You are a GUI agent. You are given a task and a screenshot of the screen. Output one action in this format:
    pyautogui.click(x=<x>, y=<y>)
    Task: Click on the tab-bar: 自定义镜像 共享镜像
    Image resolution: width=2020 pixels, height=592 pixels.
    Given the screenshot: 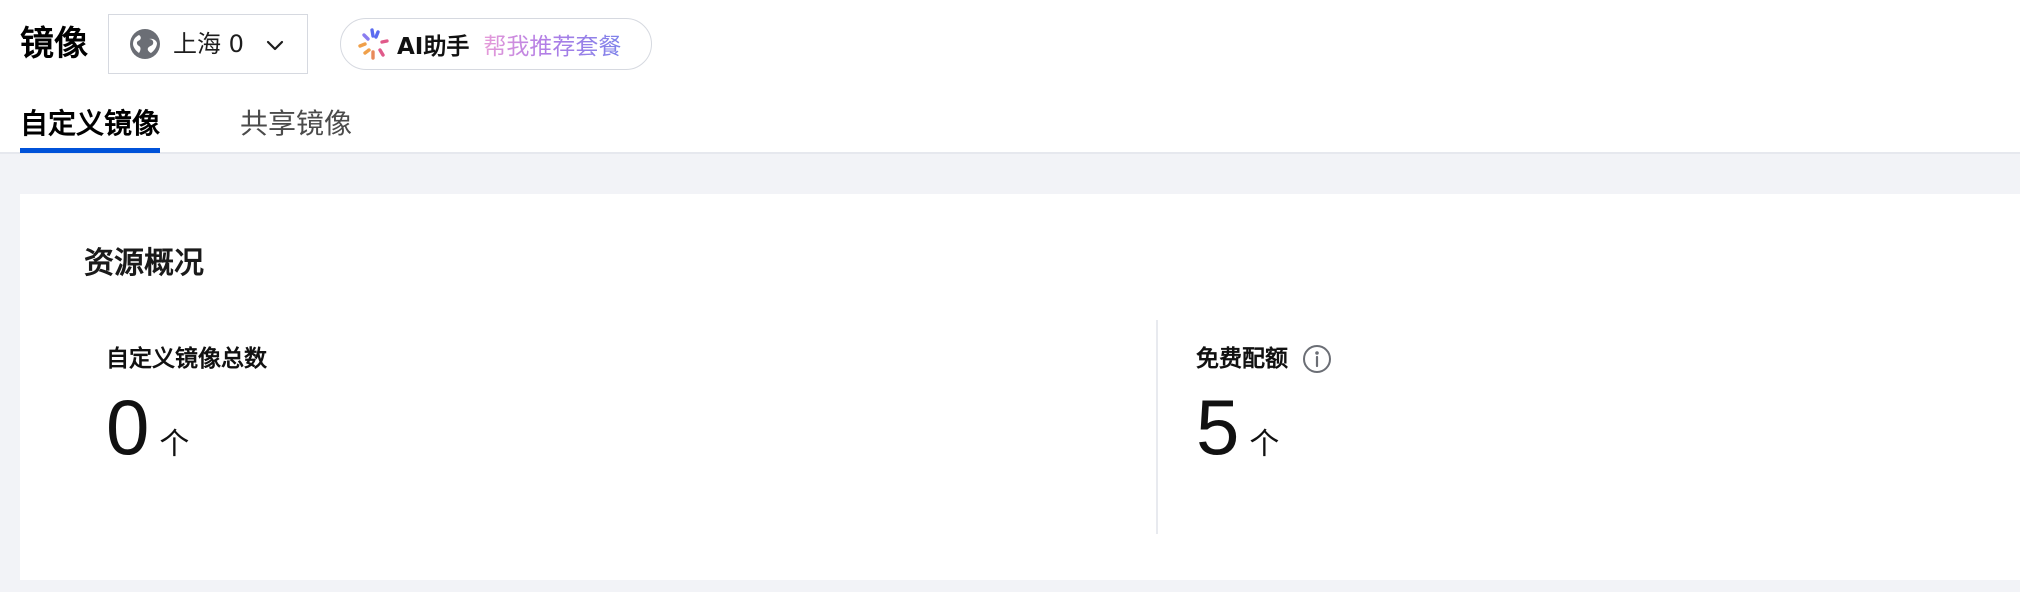 What is the action you would take?
    pyautogui.click(x=300, y=127)
    